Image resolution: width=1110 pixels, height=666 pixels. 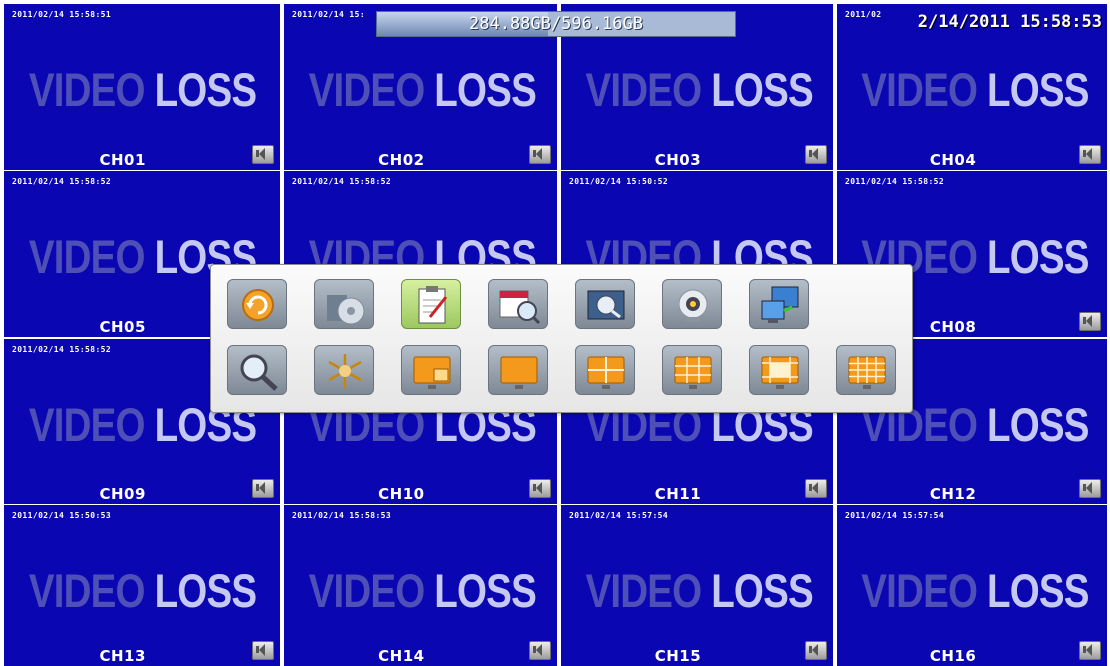 I want to click on hdd-usage-text: 284.88GB/596.16GB, so click(x=556, y=24).